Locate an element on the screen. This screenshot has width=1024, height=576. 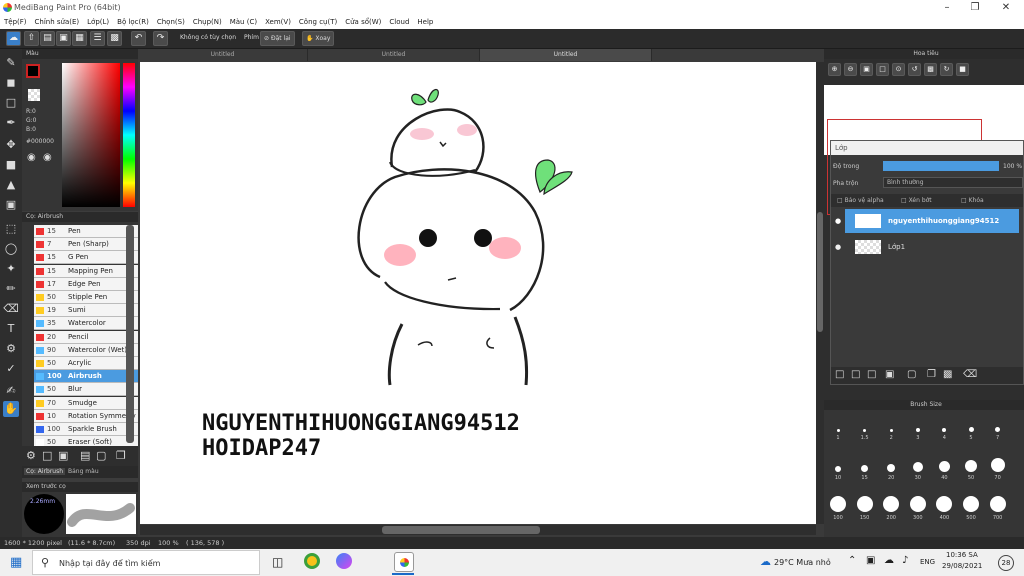
cloud-sync-icon: ☁ is located at coordinates (889, 560).